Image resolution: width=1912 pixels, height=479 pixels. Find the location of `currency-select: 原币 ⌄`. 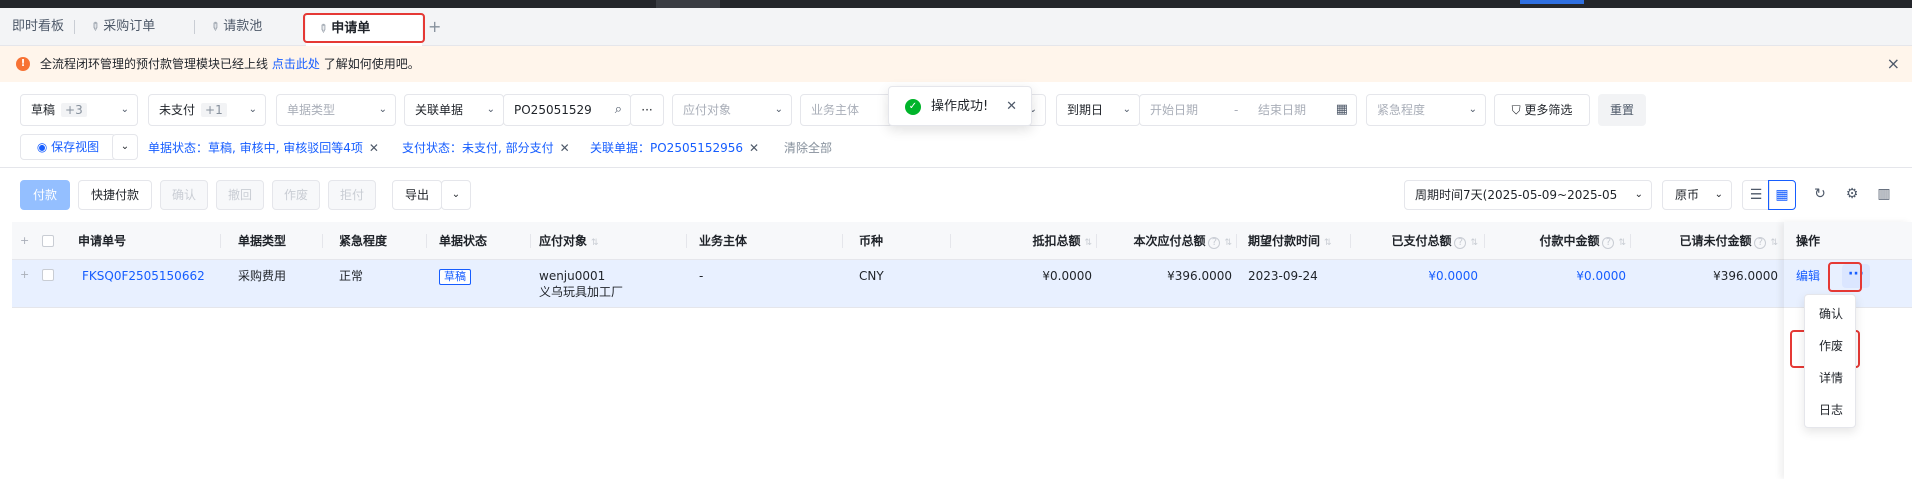

currency-select: 原币 ⌄ is located at coordinates (1697, 195).